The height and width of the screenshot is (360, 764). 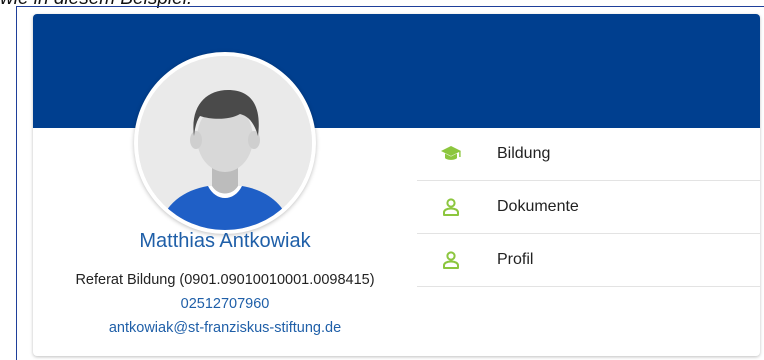 What do you see at coordinates (538, 206) in the screenshot?
I see `menu-item-label: Dokumente` at bounding box center [538, 206].